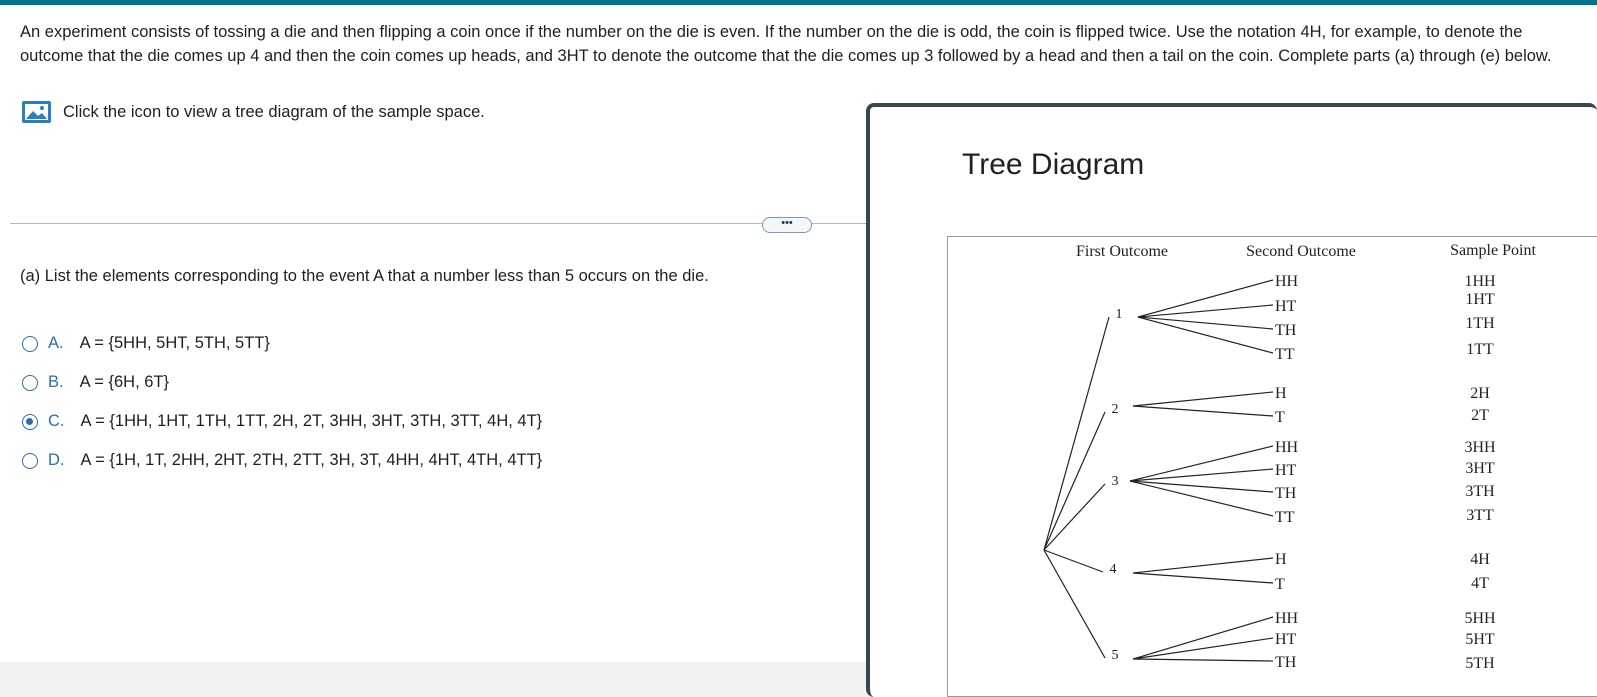 The image size is (1597, 697). Describe the element at coordinates (1203, 578) in the screenshot. I see `branch-4-T` at that location.